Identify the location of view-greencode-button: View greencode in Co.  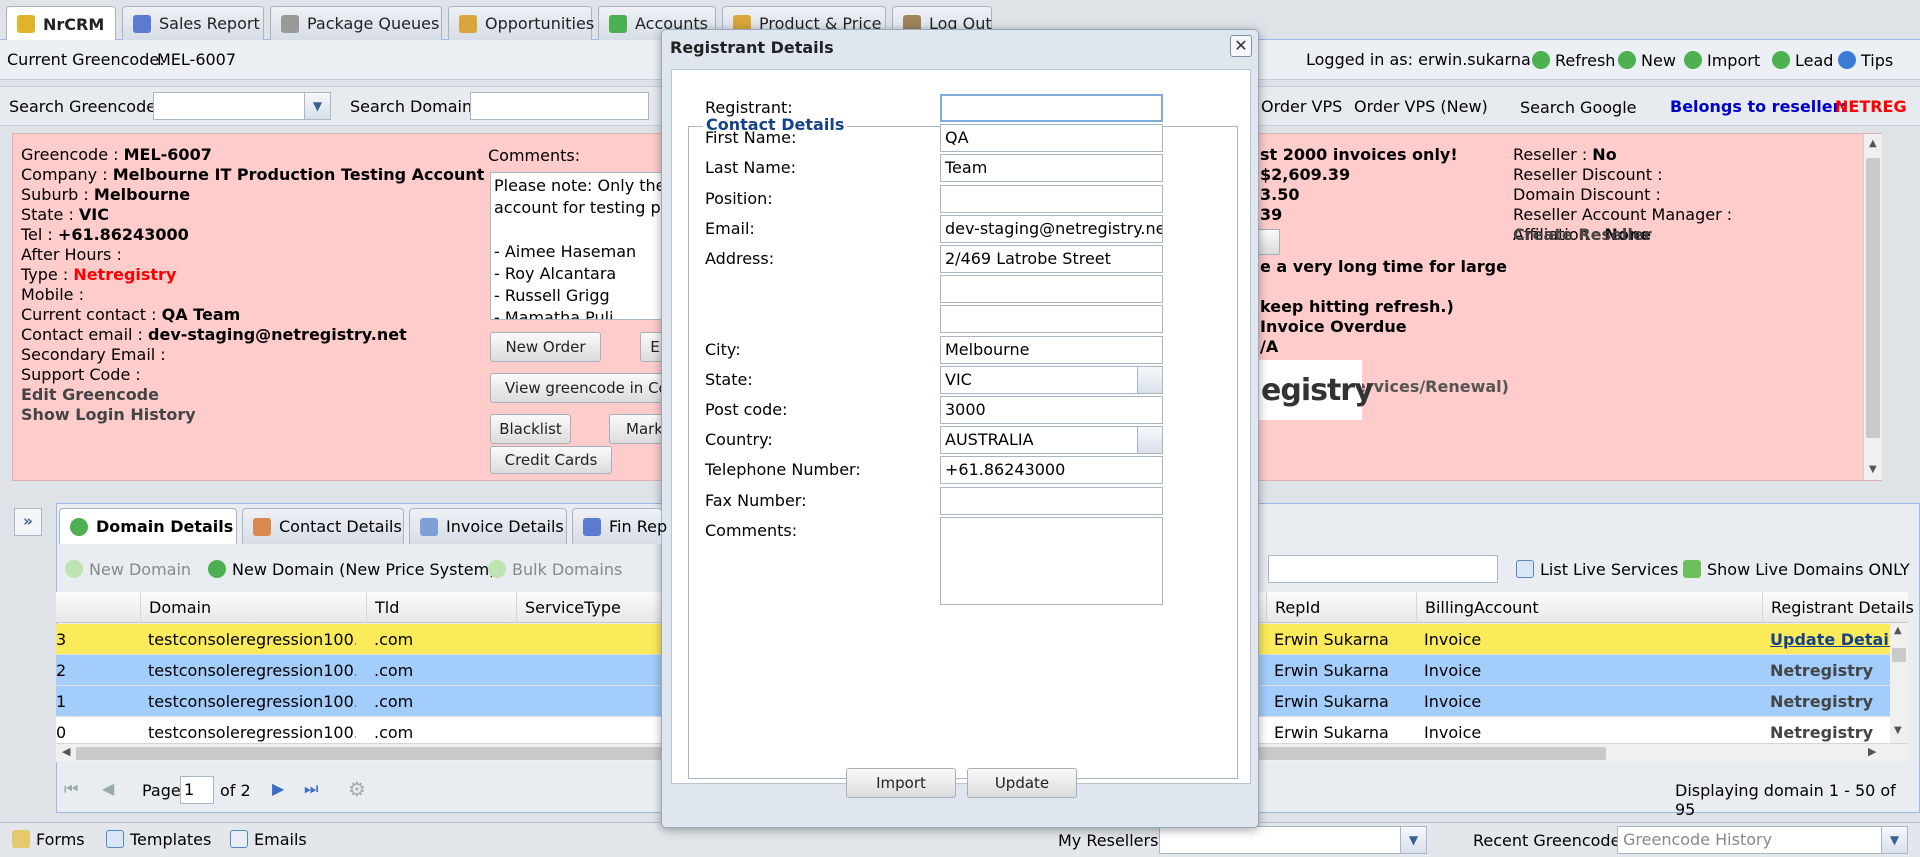
(580, 388).